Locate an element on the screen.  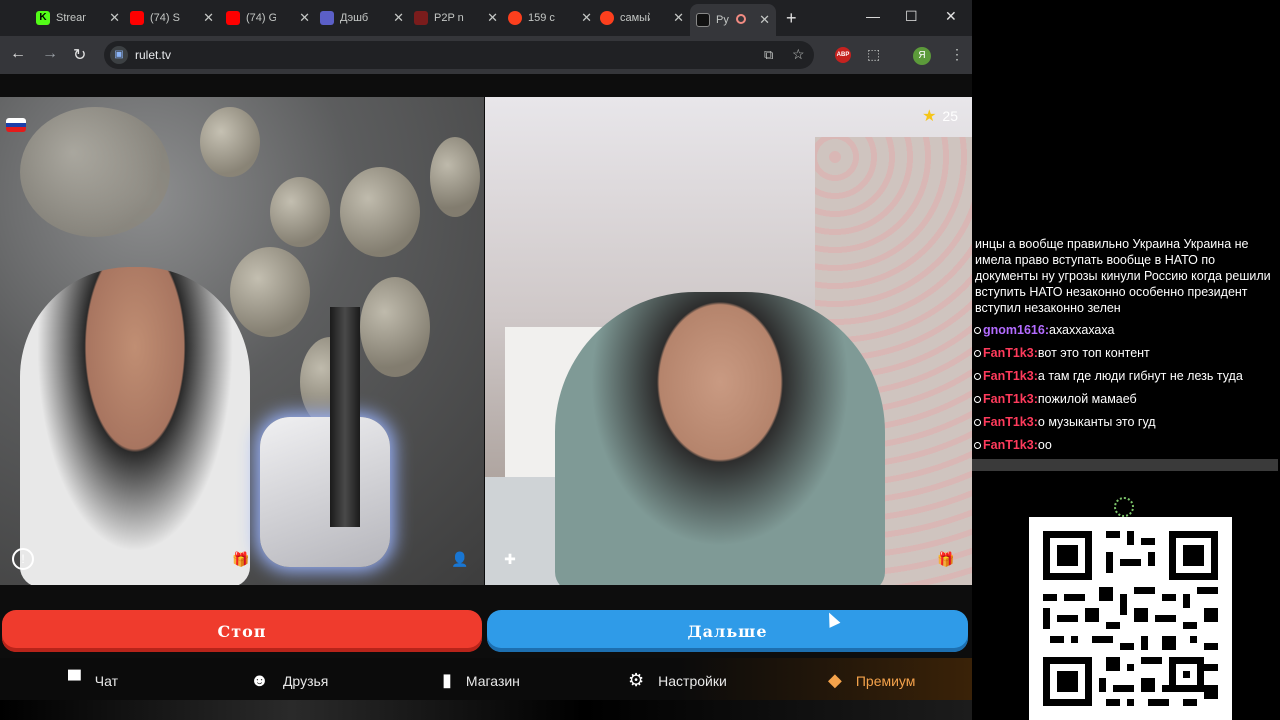
tab-title: Stream is located at coordinates (71, 18).